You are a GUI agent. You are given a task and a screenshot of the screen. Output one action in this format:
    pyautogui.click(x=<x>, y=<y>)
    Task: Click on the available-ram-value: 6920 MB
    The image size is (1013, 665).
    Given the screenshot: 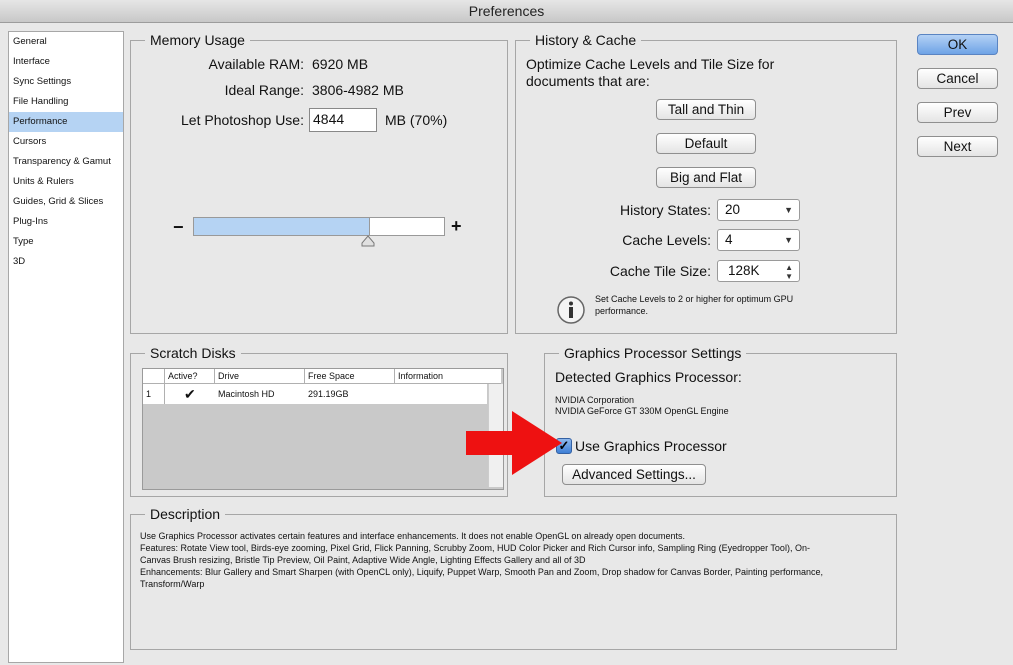 What is the action you would take?
    pyautogui.click(x=340, y=64)
    